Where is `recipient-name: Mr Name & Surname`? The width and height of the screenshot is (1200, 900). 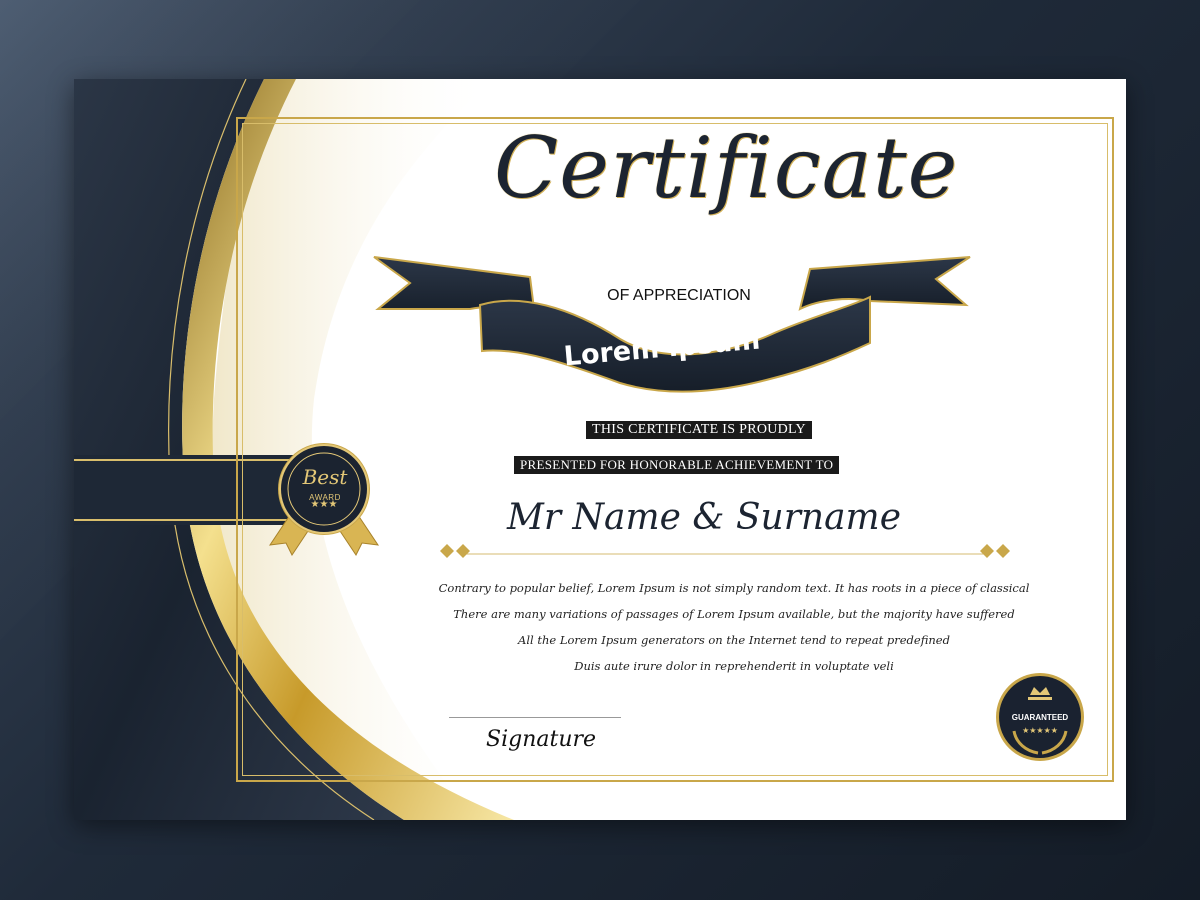 recipient-name: Mr Name & Surname is located at coordinates (704, 517).